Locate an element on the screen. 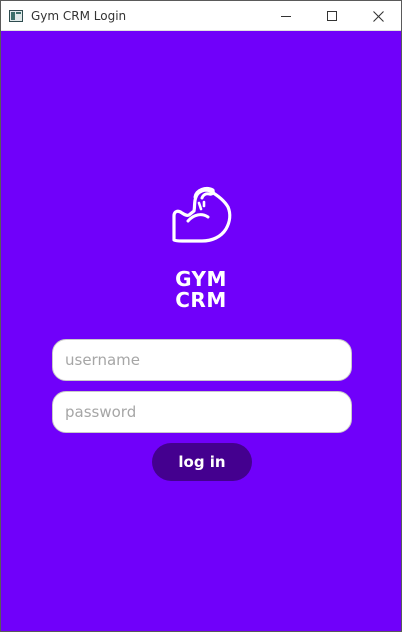 The height and width of the screenshot is (632, 402). window-title: Gym CRM Login is located at coordinates (79, 16).